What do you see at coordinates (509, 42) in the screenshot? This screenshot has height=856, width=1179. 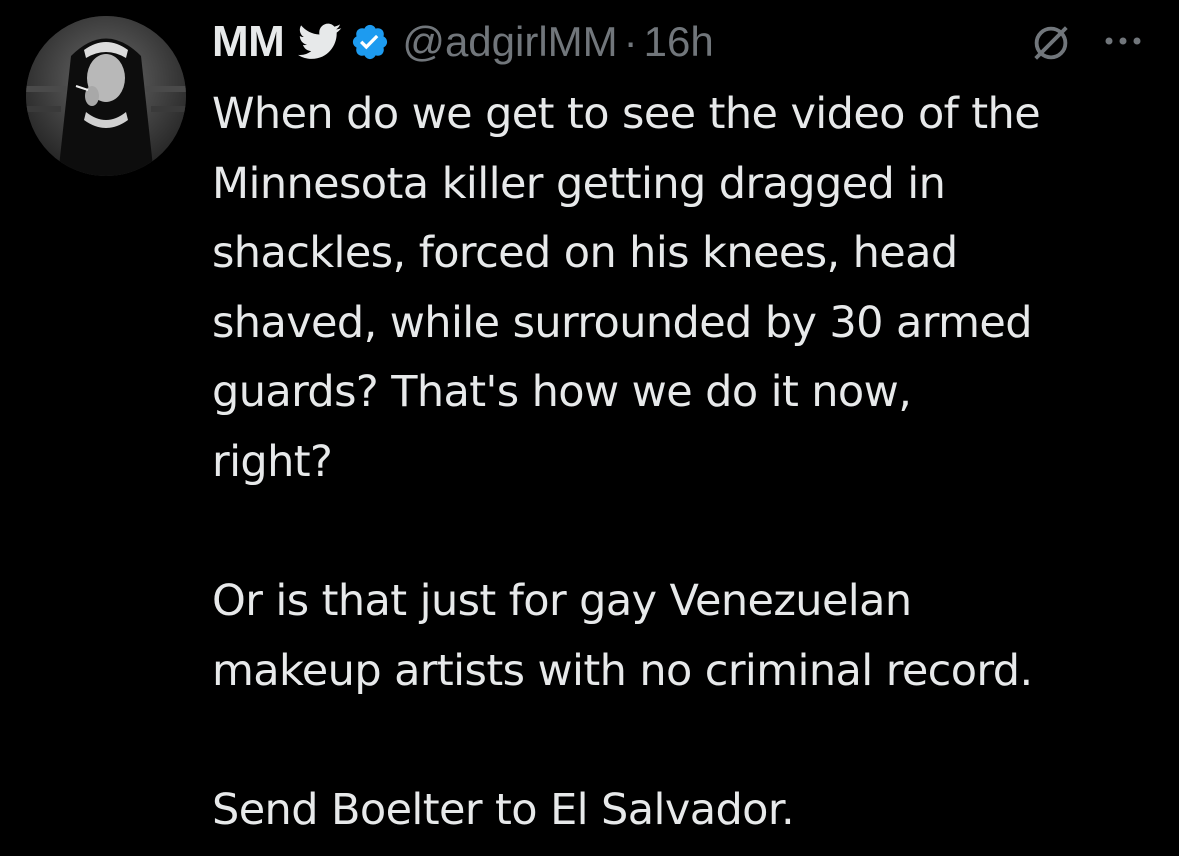 I see `user-handle: @adgirlMM` at bounding box center [509, 42].